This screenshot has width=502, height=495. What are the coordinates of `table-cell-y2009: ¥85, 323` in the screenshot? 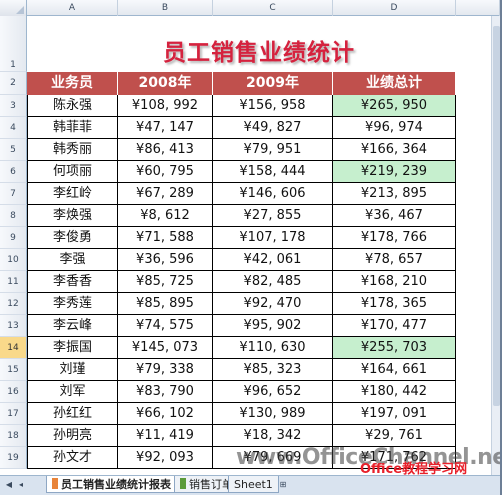 It's located at (273, 370).